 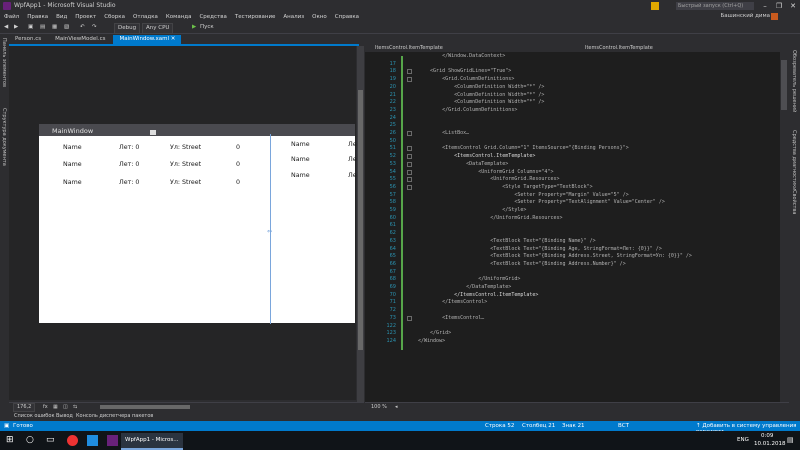 I want to click on tab-mainwindow-xaml: MainWindow.xaml ✕, so click(x=147, y=39).